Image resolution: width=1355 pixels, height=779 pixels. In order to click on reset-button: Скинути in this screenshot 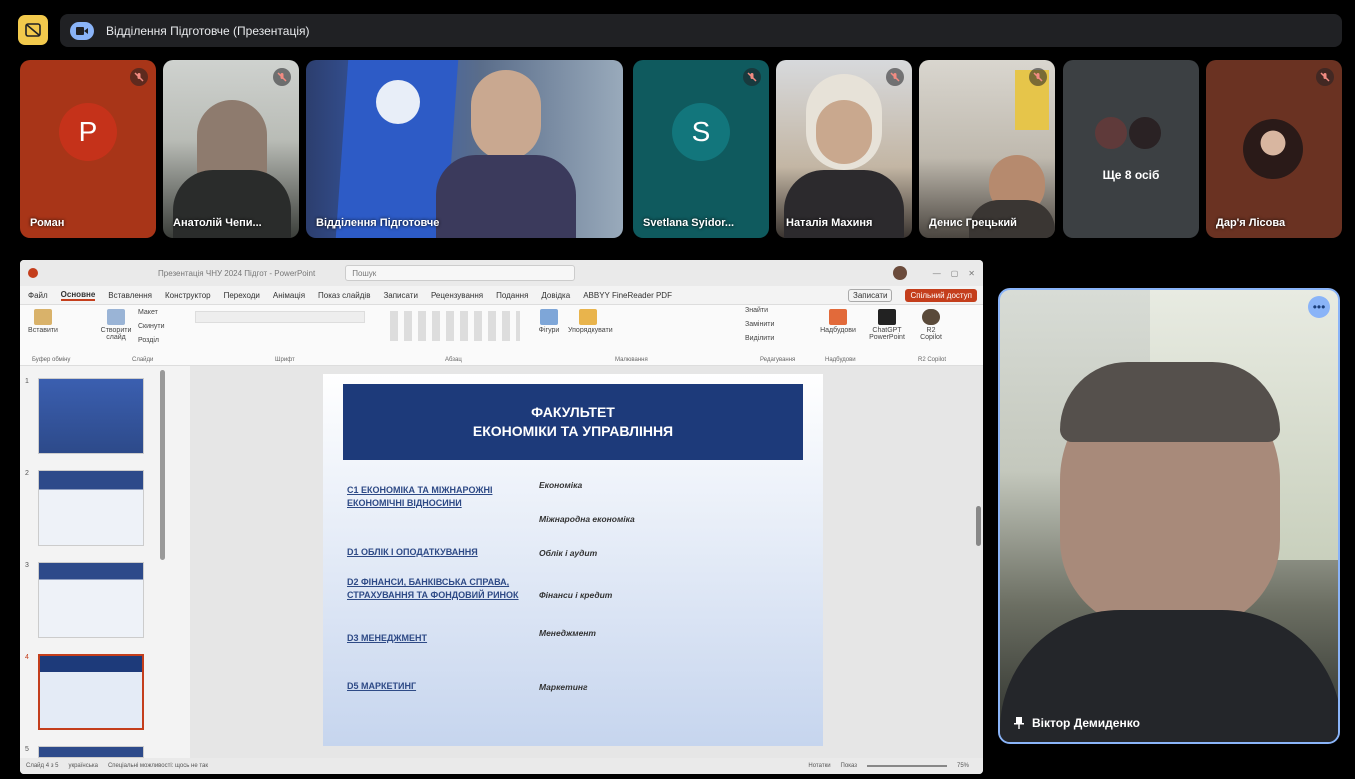, I will do `click(151, 326)`.